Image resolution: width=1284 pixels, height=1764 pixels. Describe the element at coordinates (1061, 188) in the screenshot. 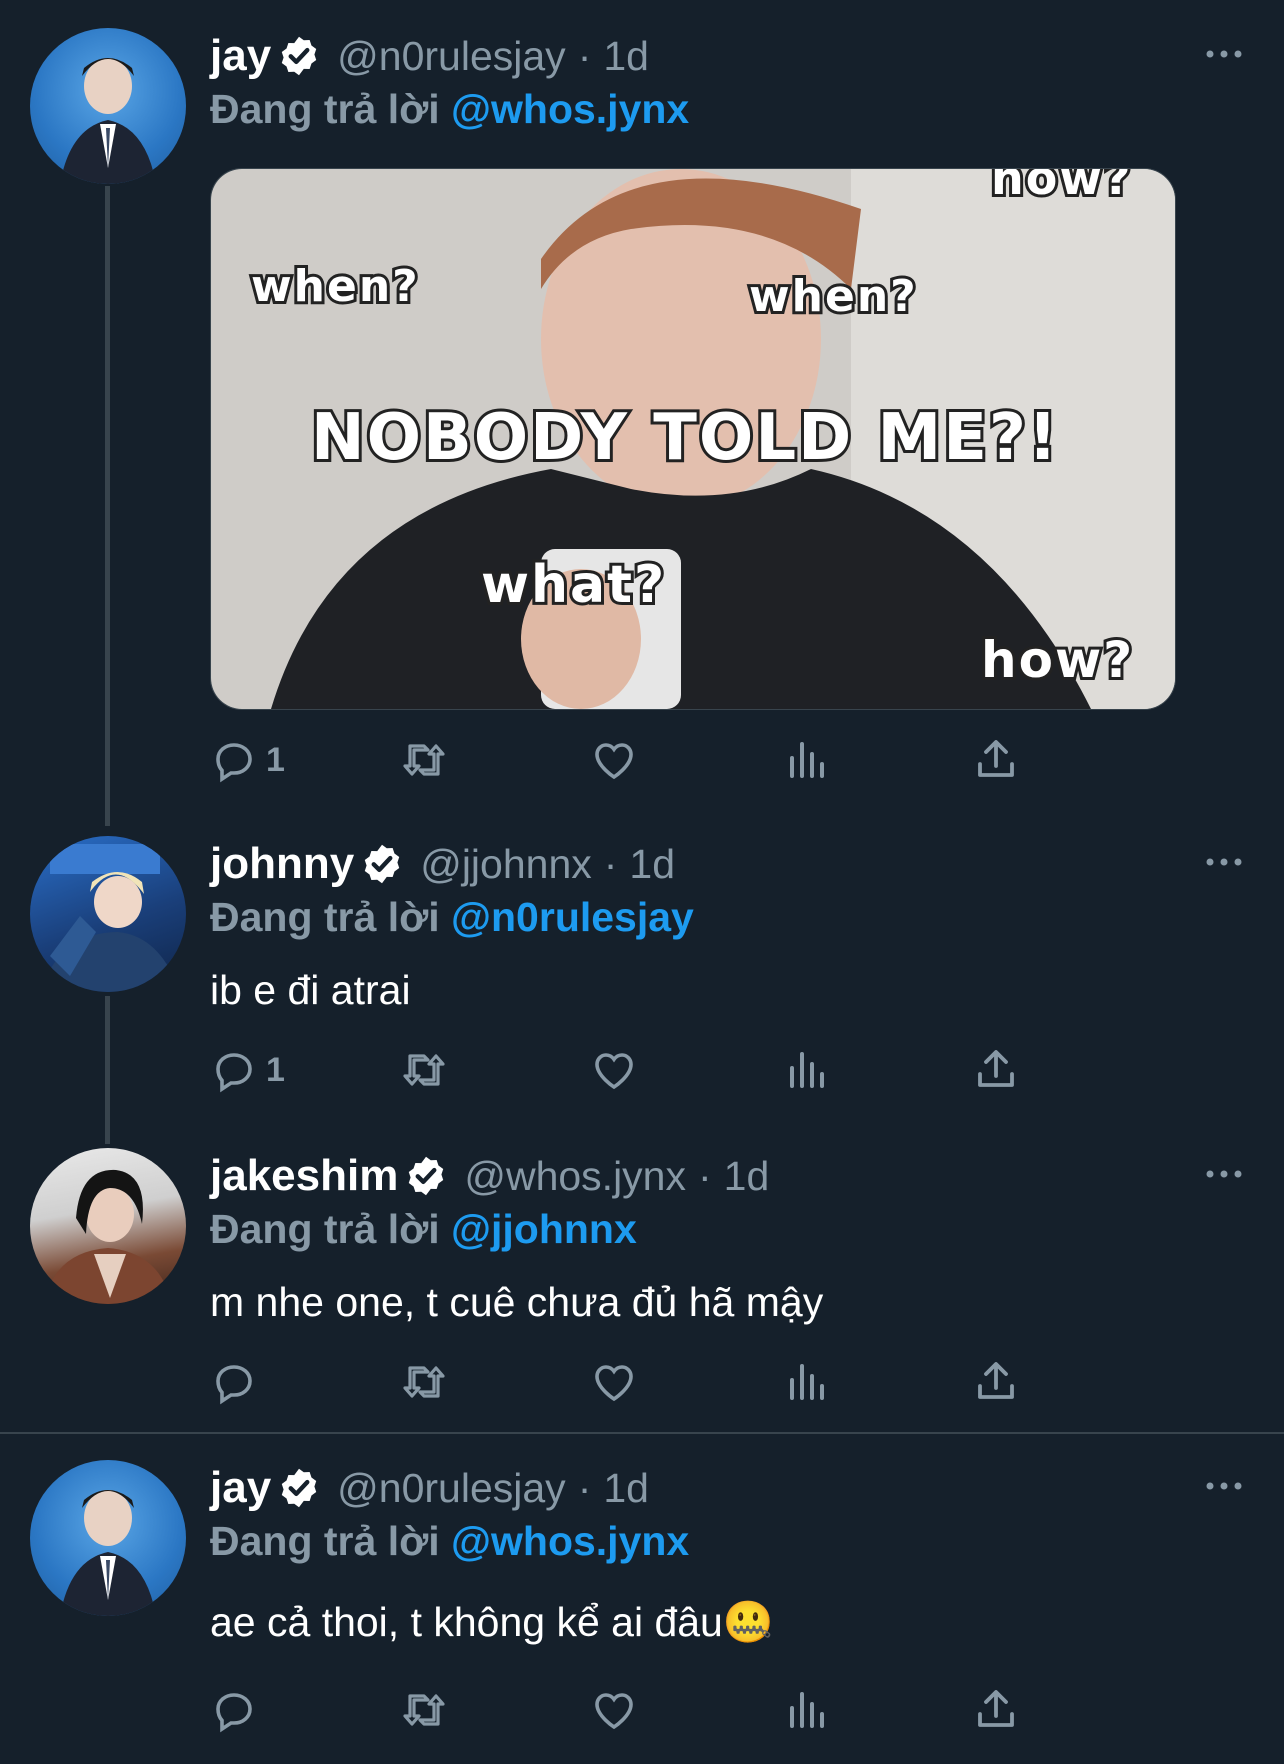

I see `meme-caption: now?` at that location.